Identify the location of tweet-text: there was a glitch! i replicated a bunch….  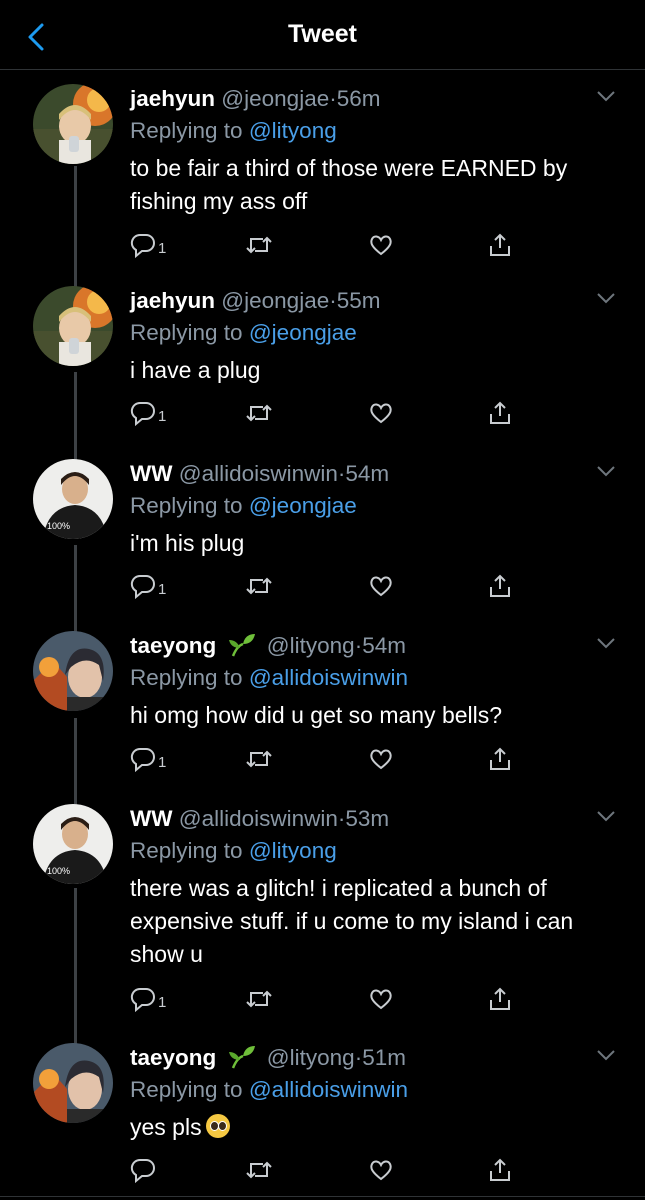
(352, 921).